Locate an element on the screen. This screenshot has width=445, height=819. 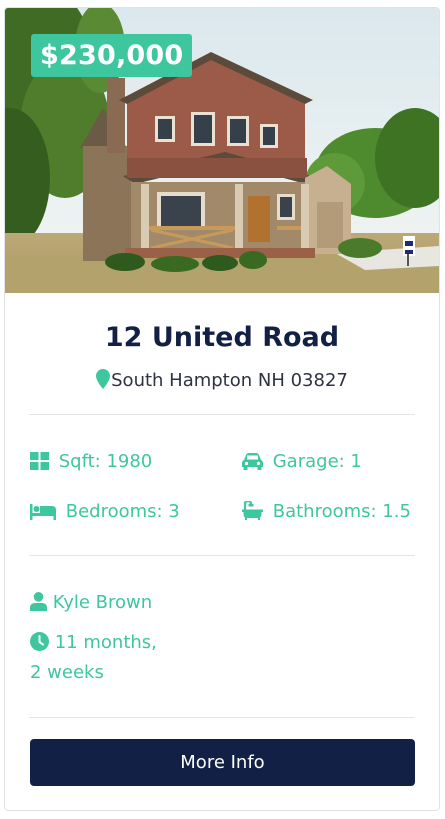
feature-bedrooms: Bedrooms: 3 is located at coordinates (105, 511).